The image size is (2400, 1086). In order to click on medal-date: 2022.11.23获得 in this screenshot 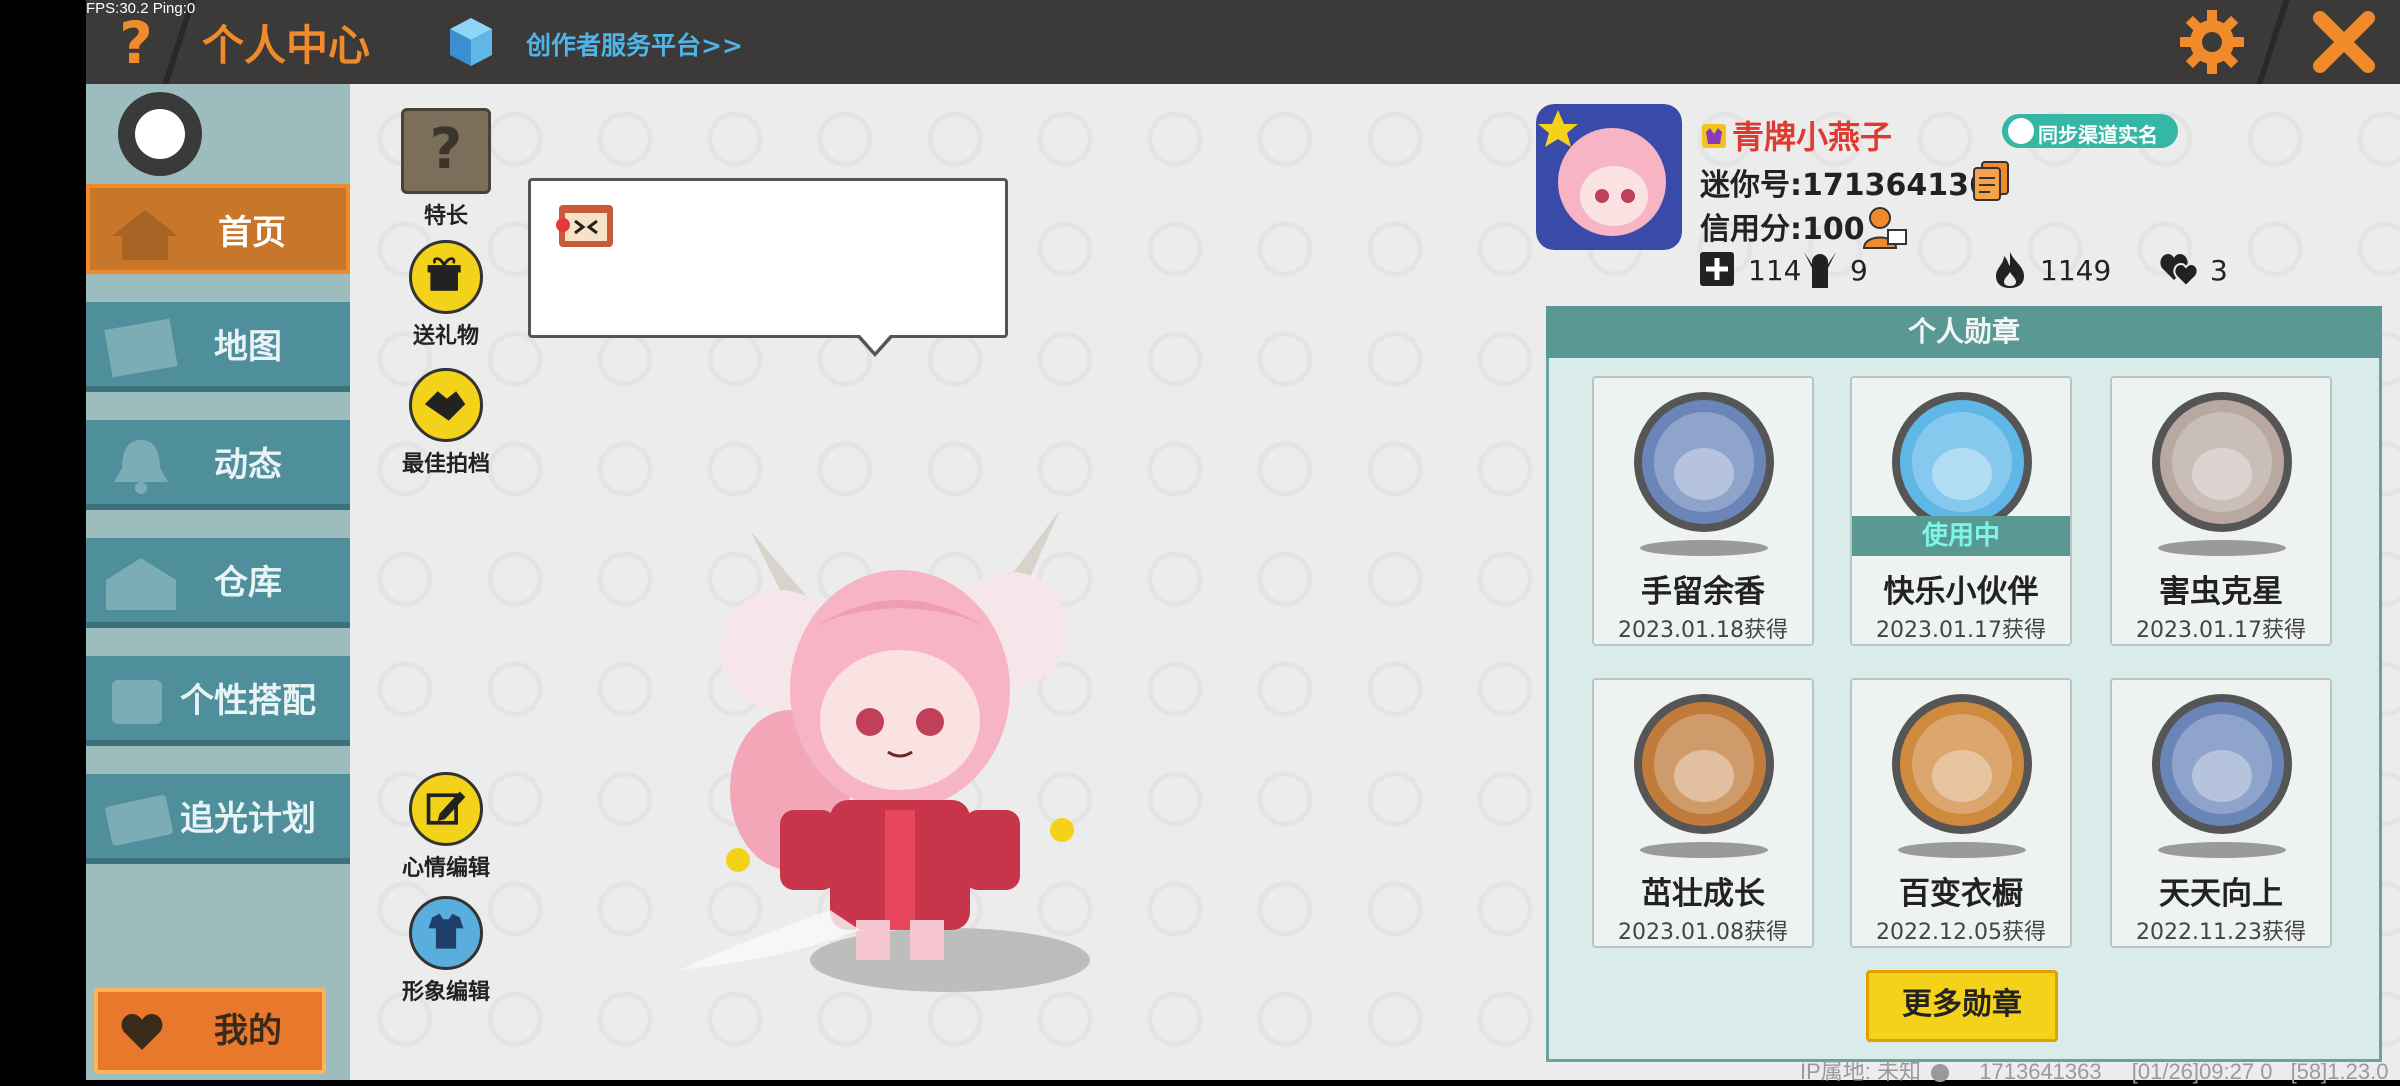, I will do `click(2221, 932)`.